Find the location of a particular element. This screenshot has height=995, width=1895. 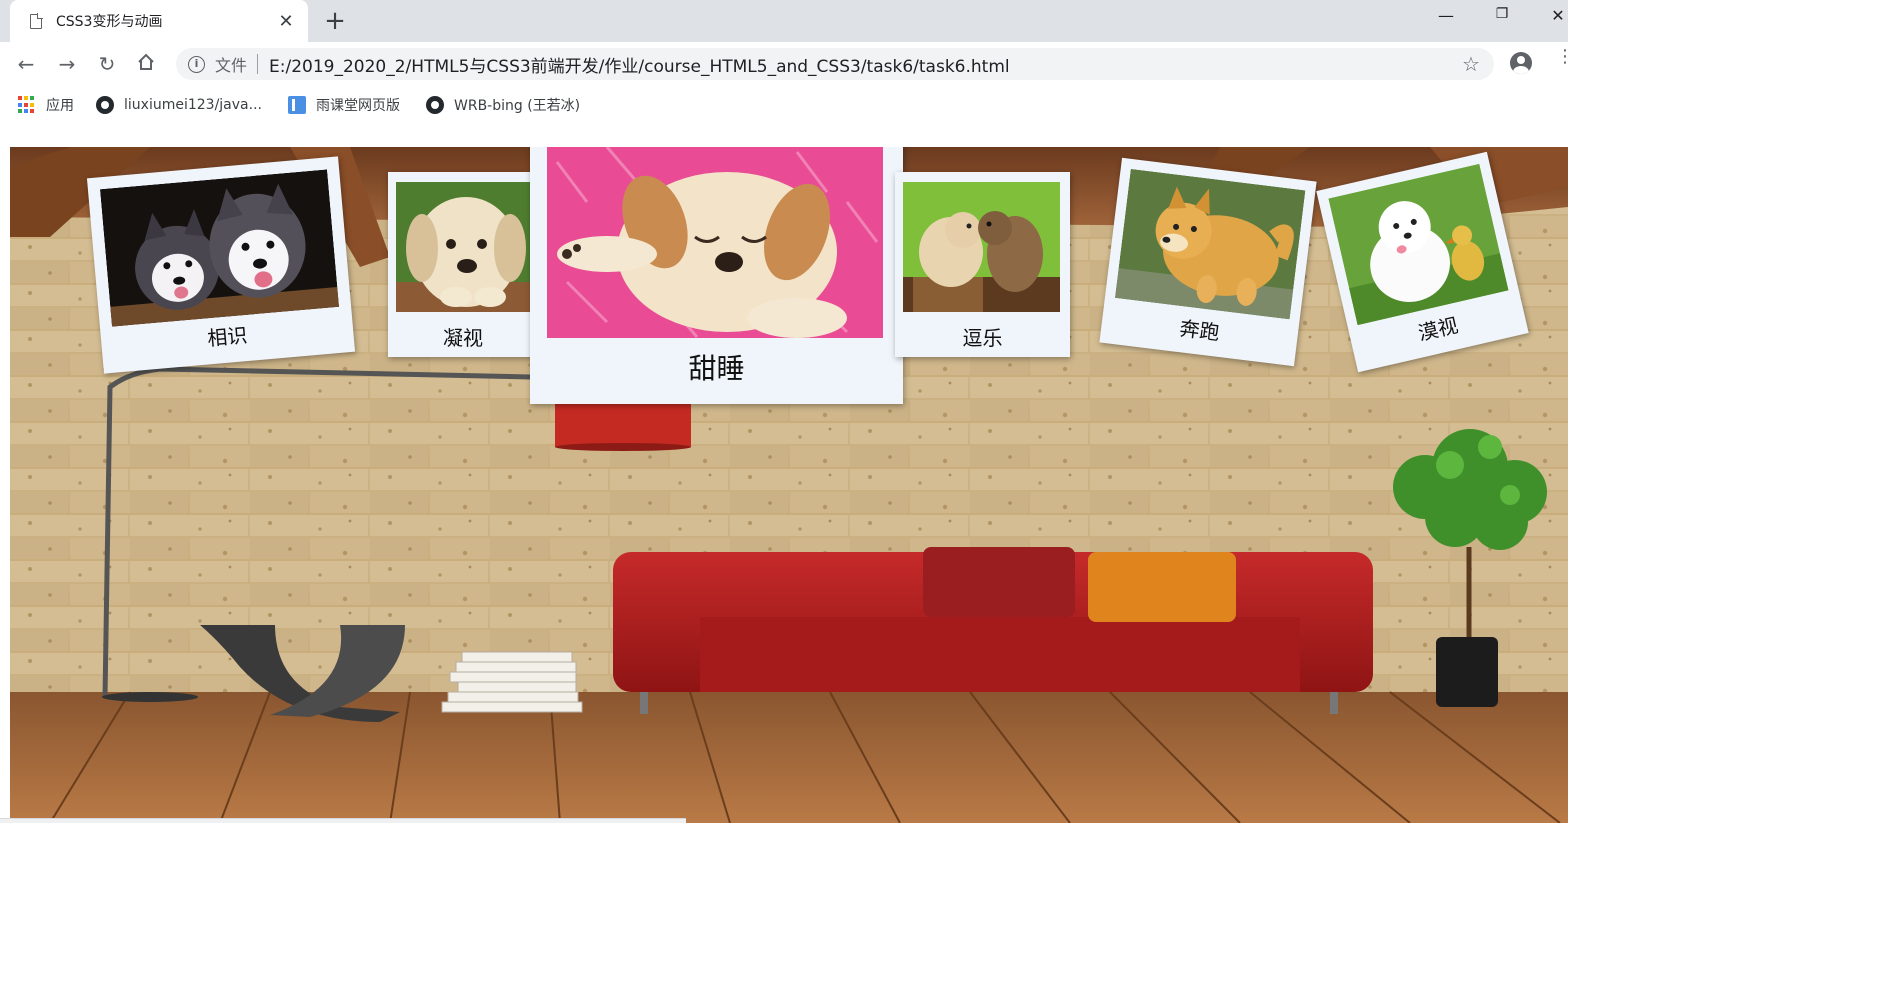

minimize-icon: — is located at coordinates (1446, 18).